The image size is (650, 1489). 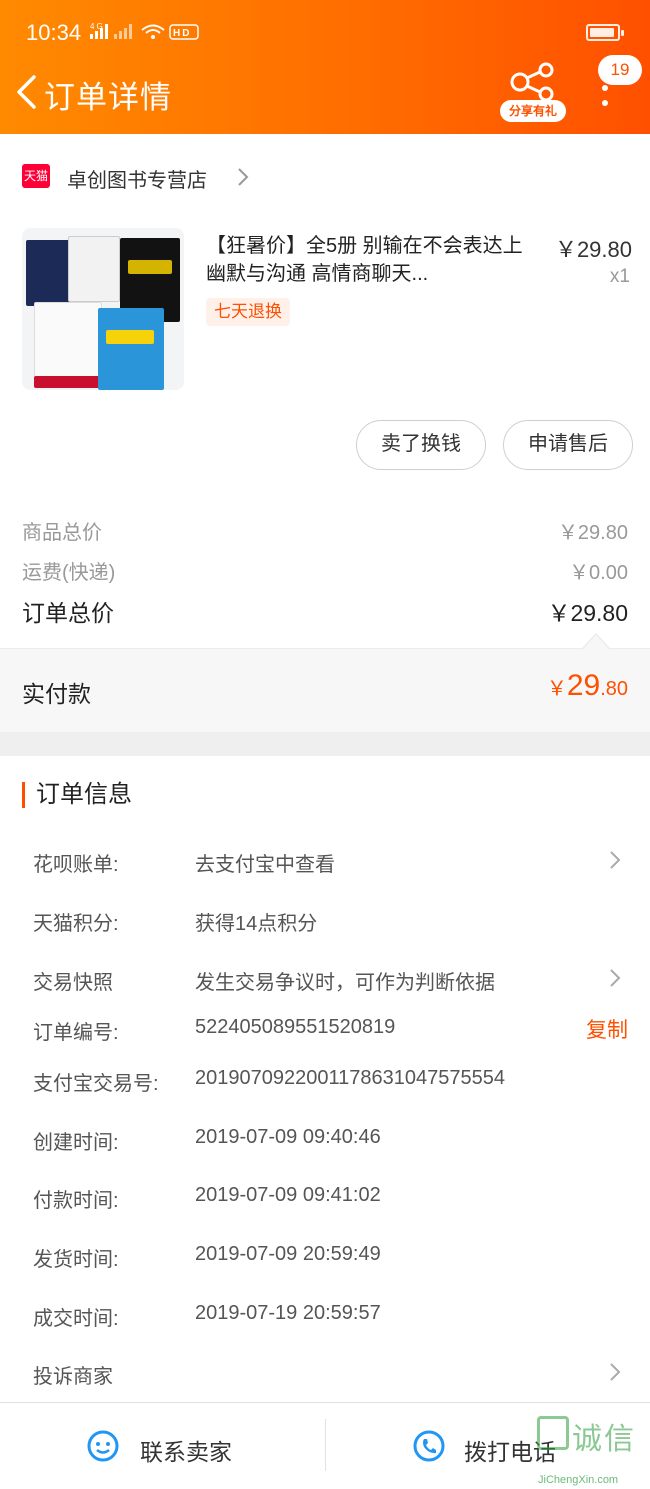 What do you see at coordinates (325, 67) in the screenshot?
I see `app-header: 10:34 4G HD 订单详情 分享有礼 19` at bounding box center [325, 67].